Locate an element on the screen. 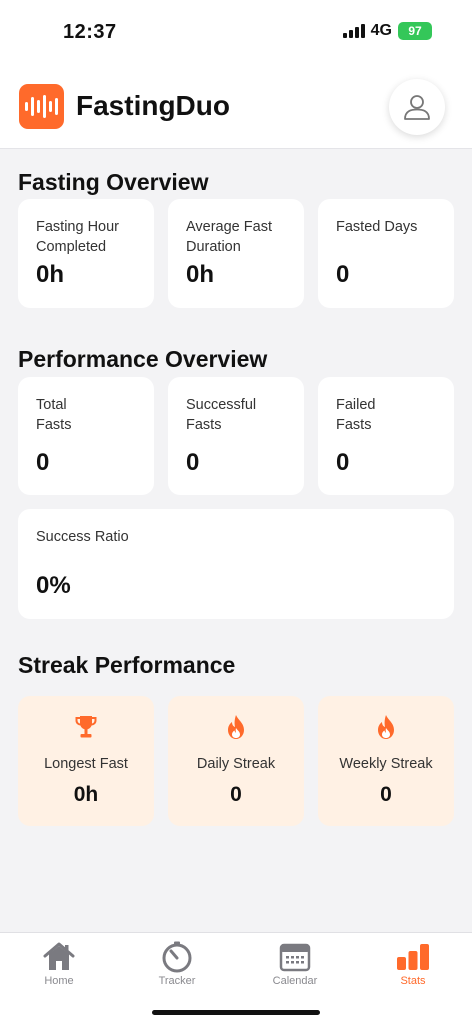  failed-fasts-card: Failed Fasts 0 is located at coordinates (386, 436).